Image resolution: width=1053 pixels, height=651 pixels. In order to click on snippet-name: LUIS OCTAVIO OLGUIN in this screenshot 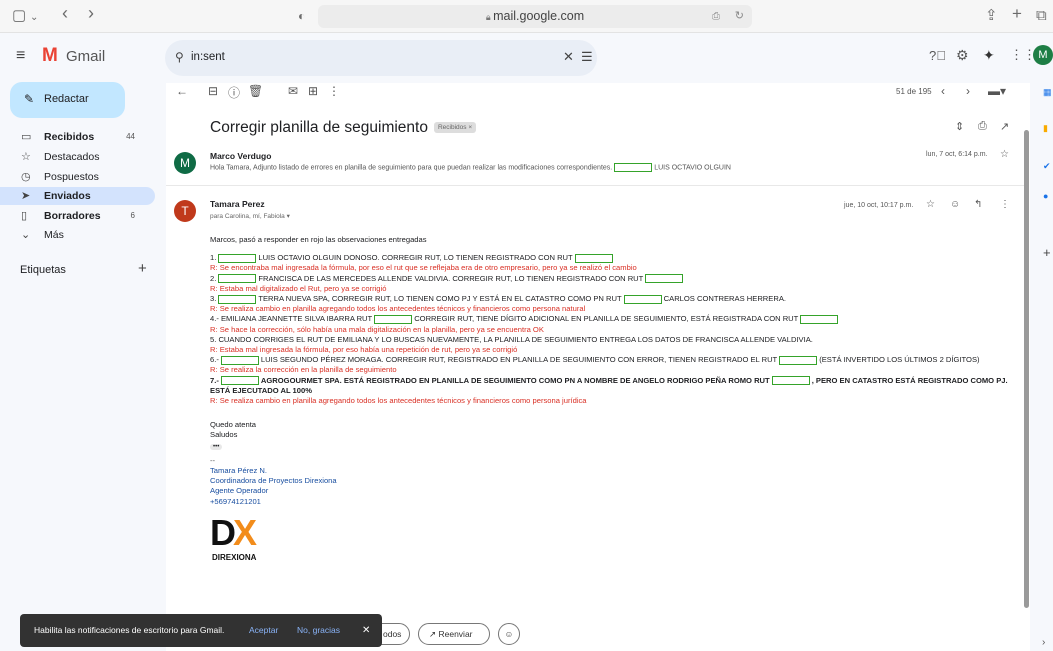, I will do `click(692, 168)`.